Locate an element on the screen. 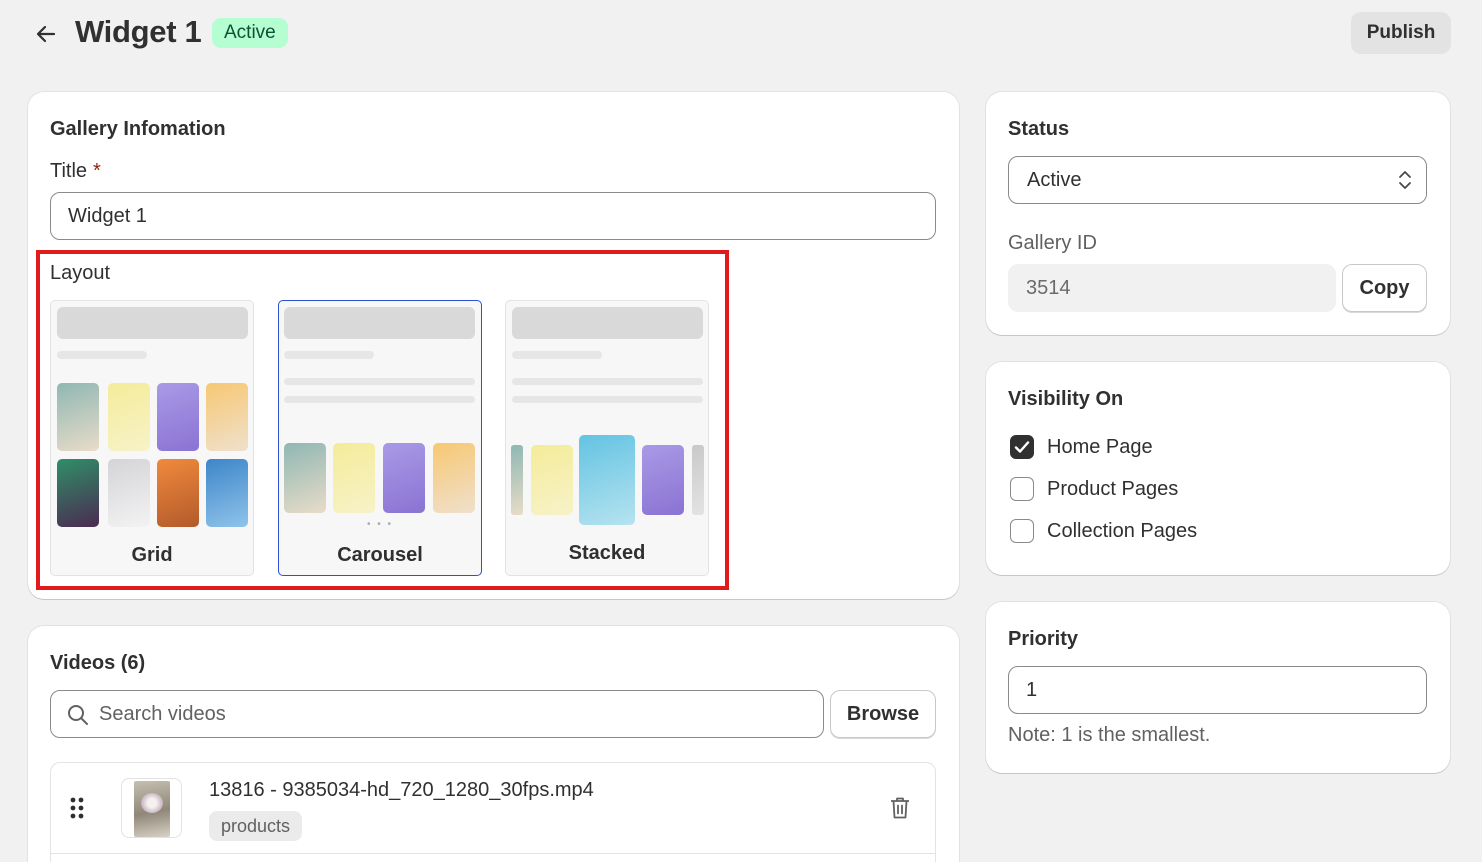 This screenshot has width=1482, height=862. copy-button: Copy is located at coordinates (1384, 288).